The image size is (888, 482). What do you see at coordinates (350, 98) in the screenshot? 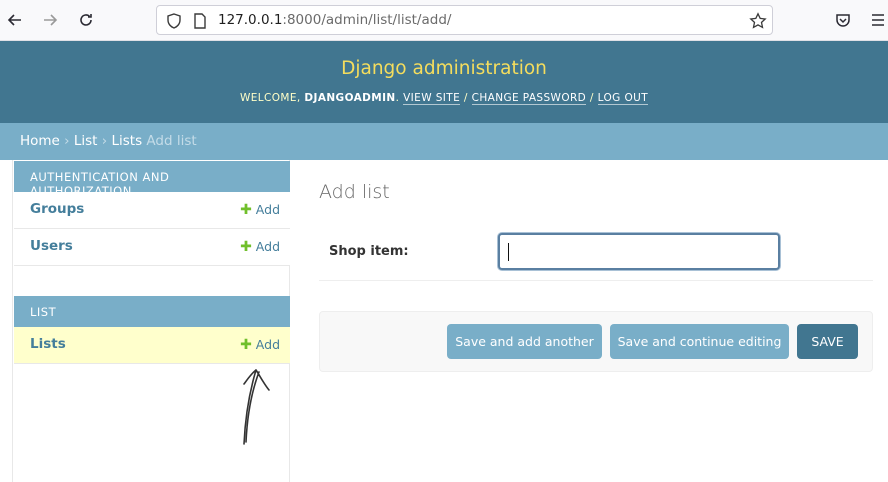
I see `username: DJANGOADMIN` at bounding box center [350, 98].